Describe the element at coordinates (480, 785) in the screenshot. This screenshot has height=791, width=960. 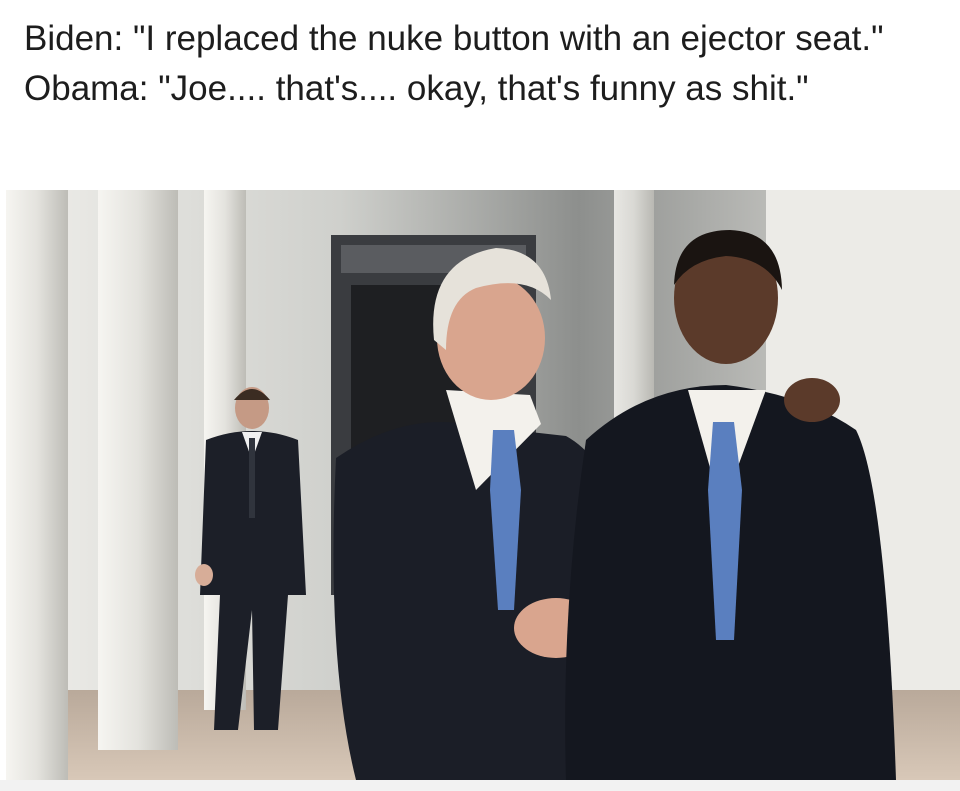
I see `bottom-bar` at that location.